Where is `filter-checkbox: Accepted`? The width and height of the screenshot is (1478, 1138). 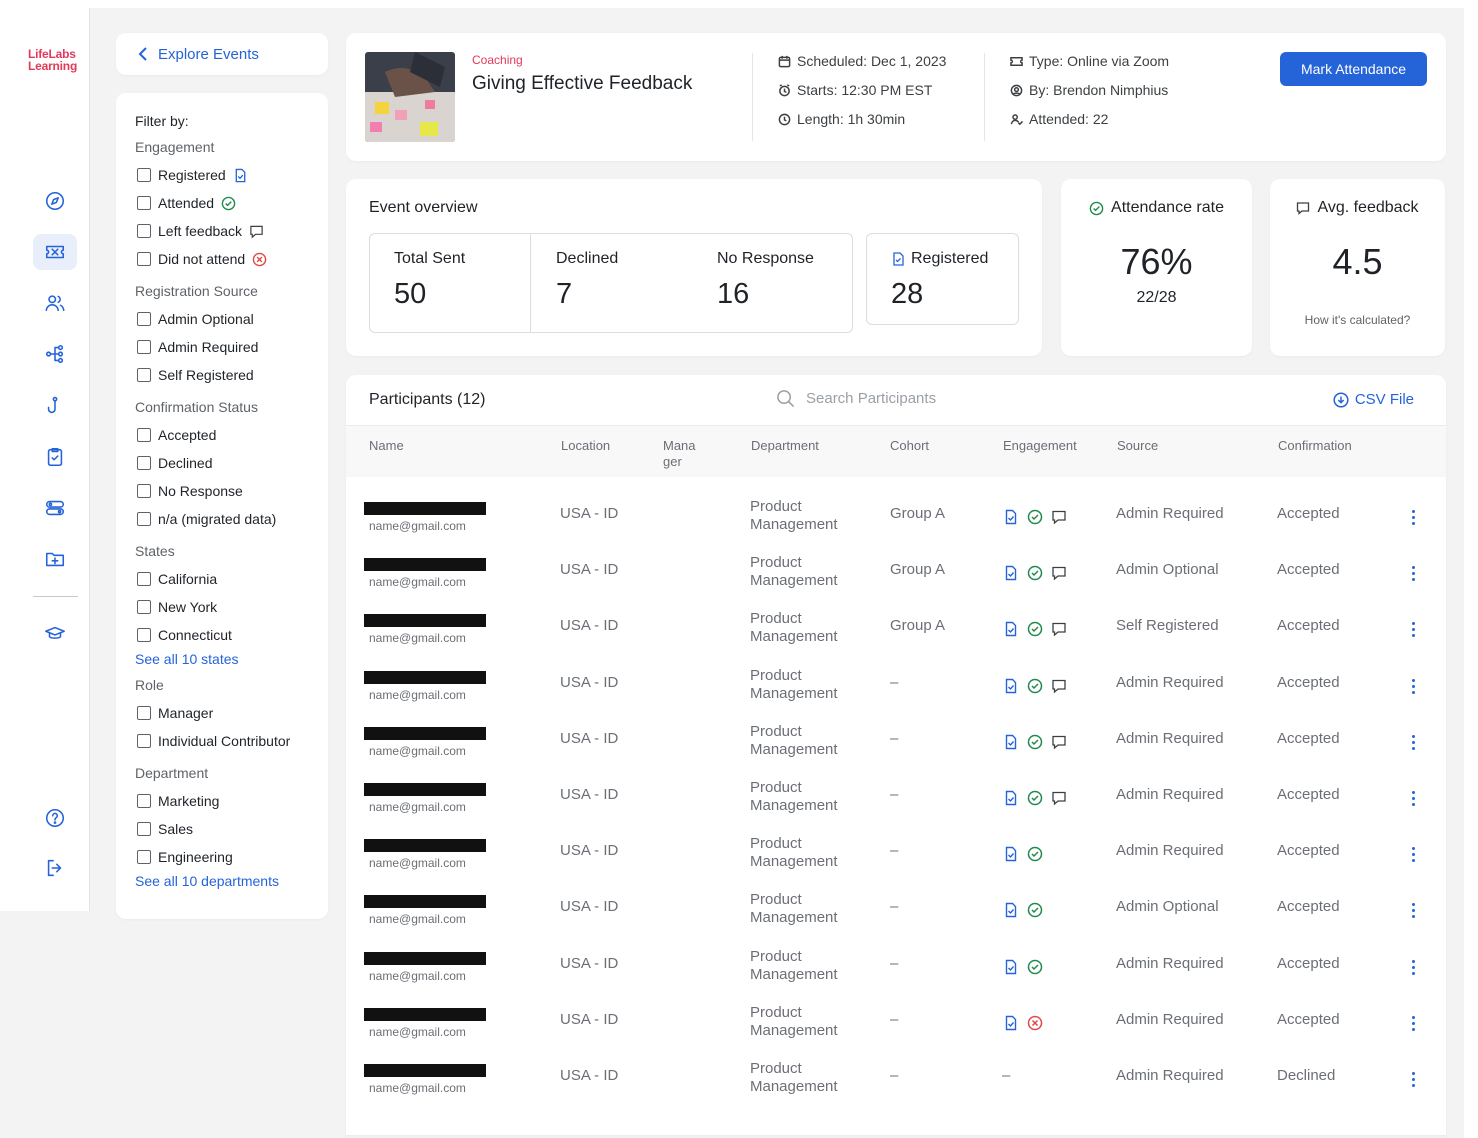 filter-checkbox: Accepted is located at coordinates (232, 435).